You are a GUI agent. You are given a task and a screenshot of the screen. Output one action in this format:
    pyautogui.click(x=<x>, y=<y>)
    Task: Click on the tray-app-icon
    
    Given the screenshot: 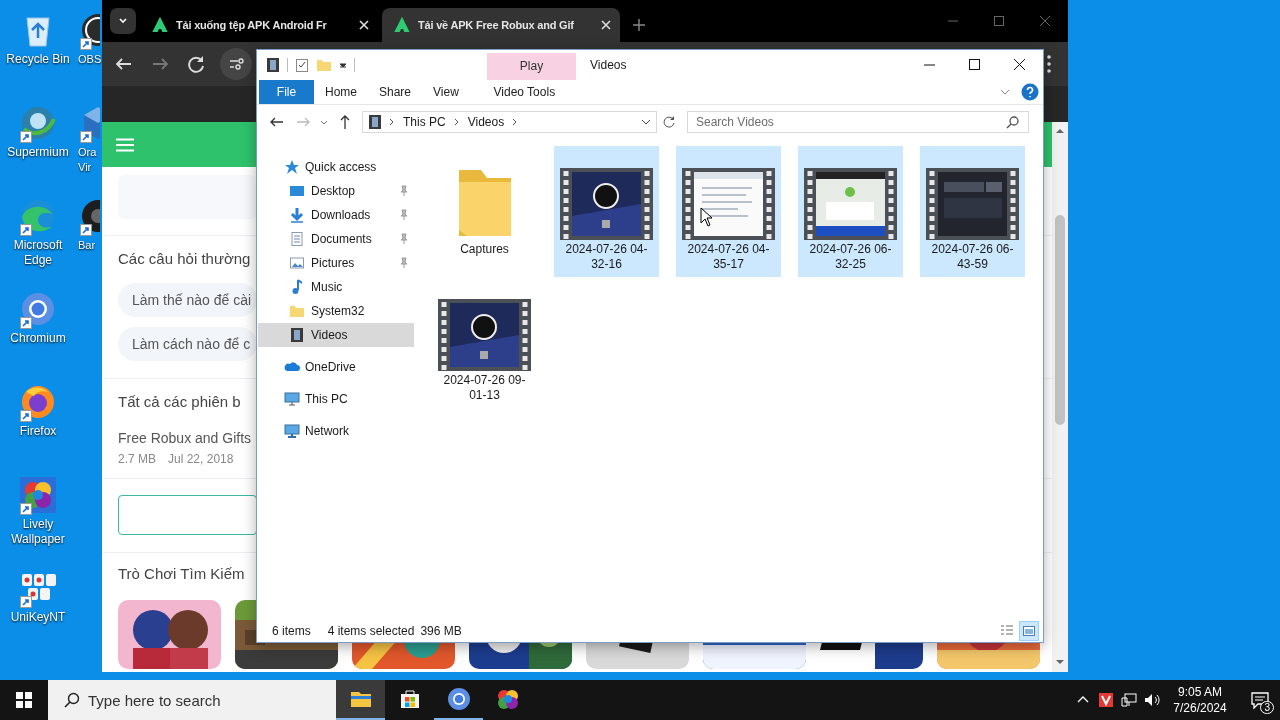 What is the action you would take?
    pyautogui.click(x=1106, y=700)
    